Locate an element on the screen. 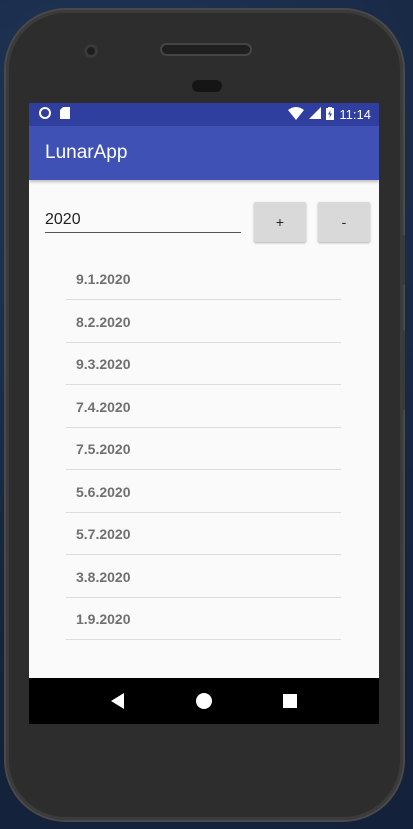 This screenshot has height=829, width=413. back-icon is located at coordinates (118, 701).